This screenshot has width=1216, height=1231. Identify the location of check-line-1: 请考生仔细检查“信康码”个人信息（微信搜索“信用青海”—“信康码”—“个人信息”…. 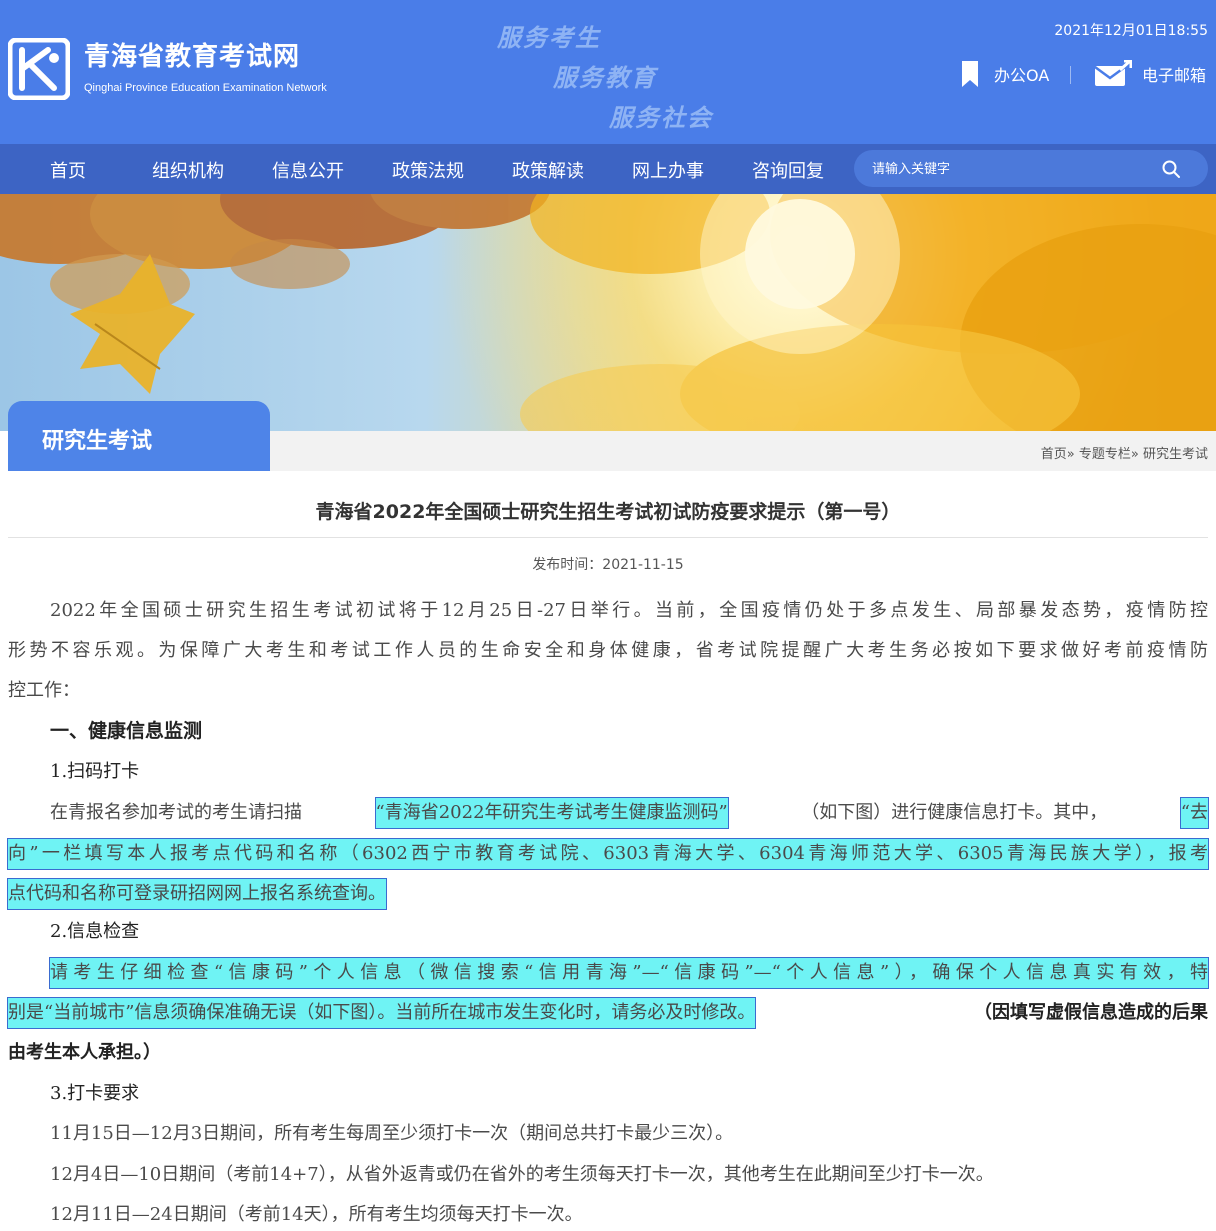
(629, 973).